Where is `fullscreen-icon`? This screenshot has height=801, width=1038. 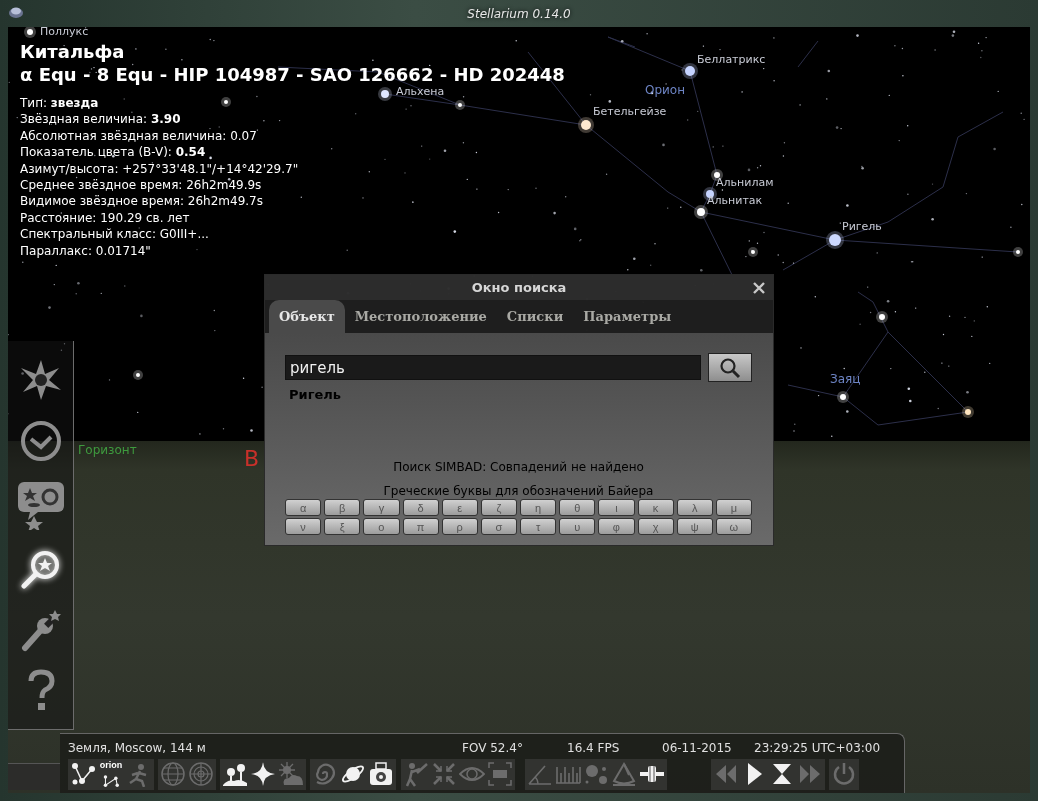
fullscreen-icon is located at coordinates (500, 774).